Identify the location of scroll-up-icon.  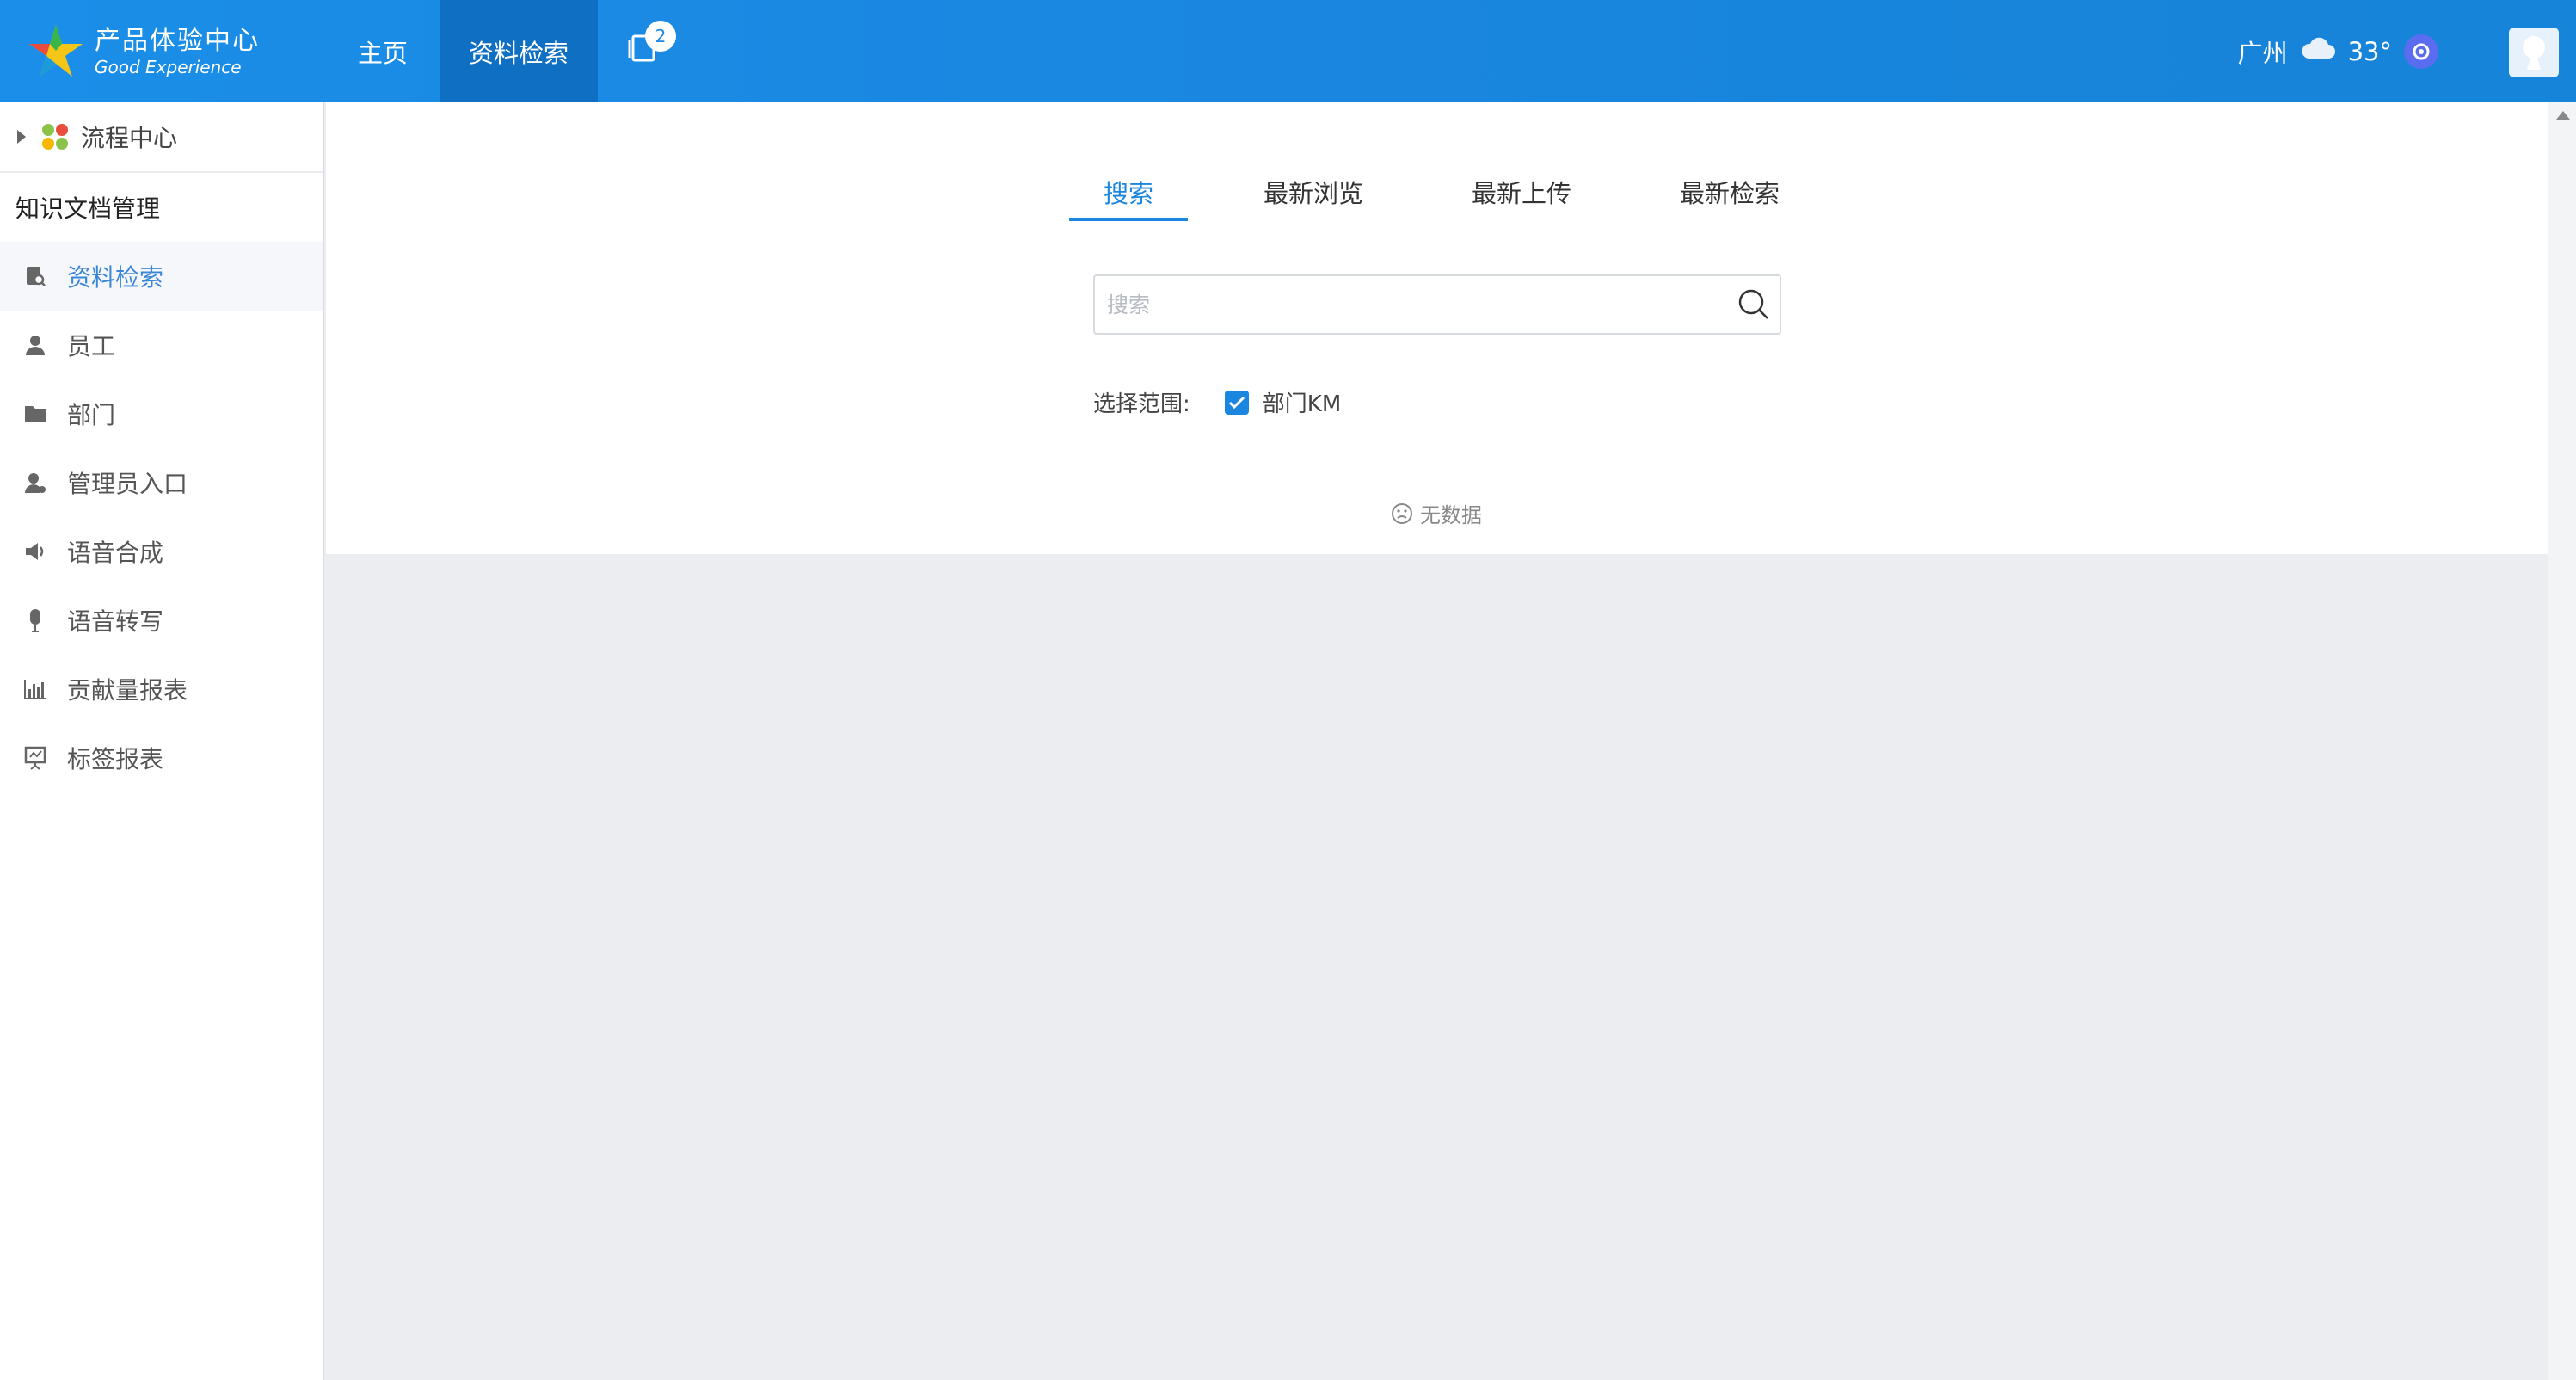
(2563, 116).